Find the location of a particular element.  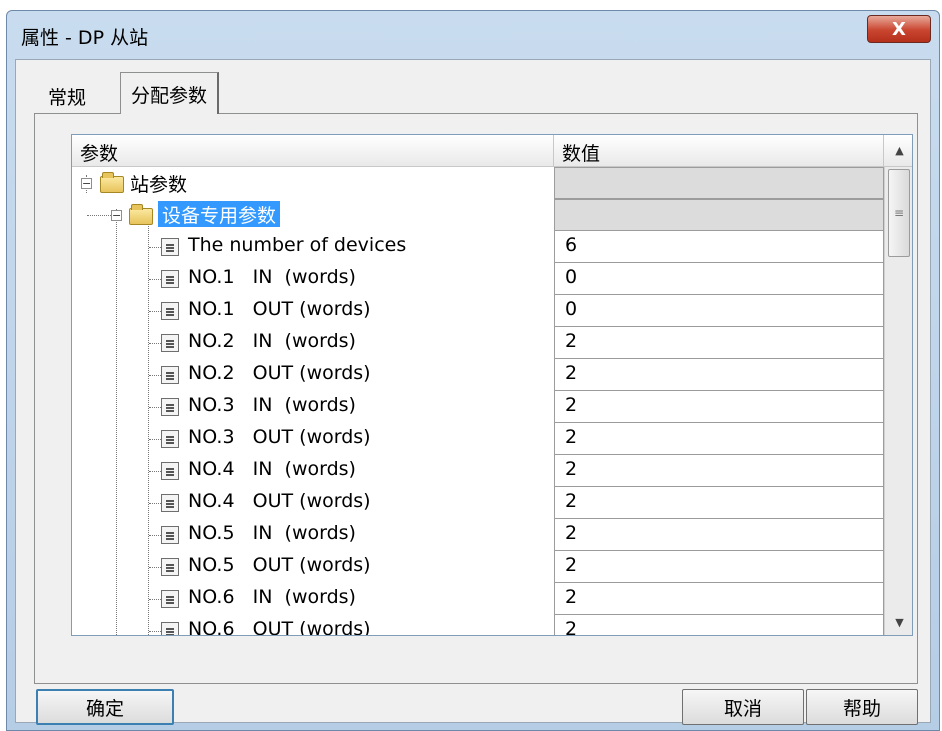

parameter-row: NO.6 OUT (words) 2 is located at coordinates (478, 625).